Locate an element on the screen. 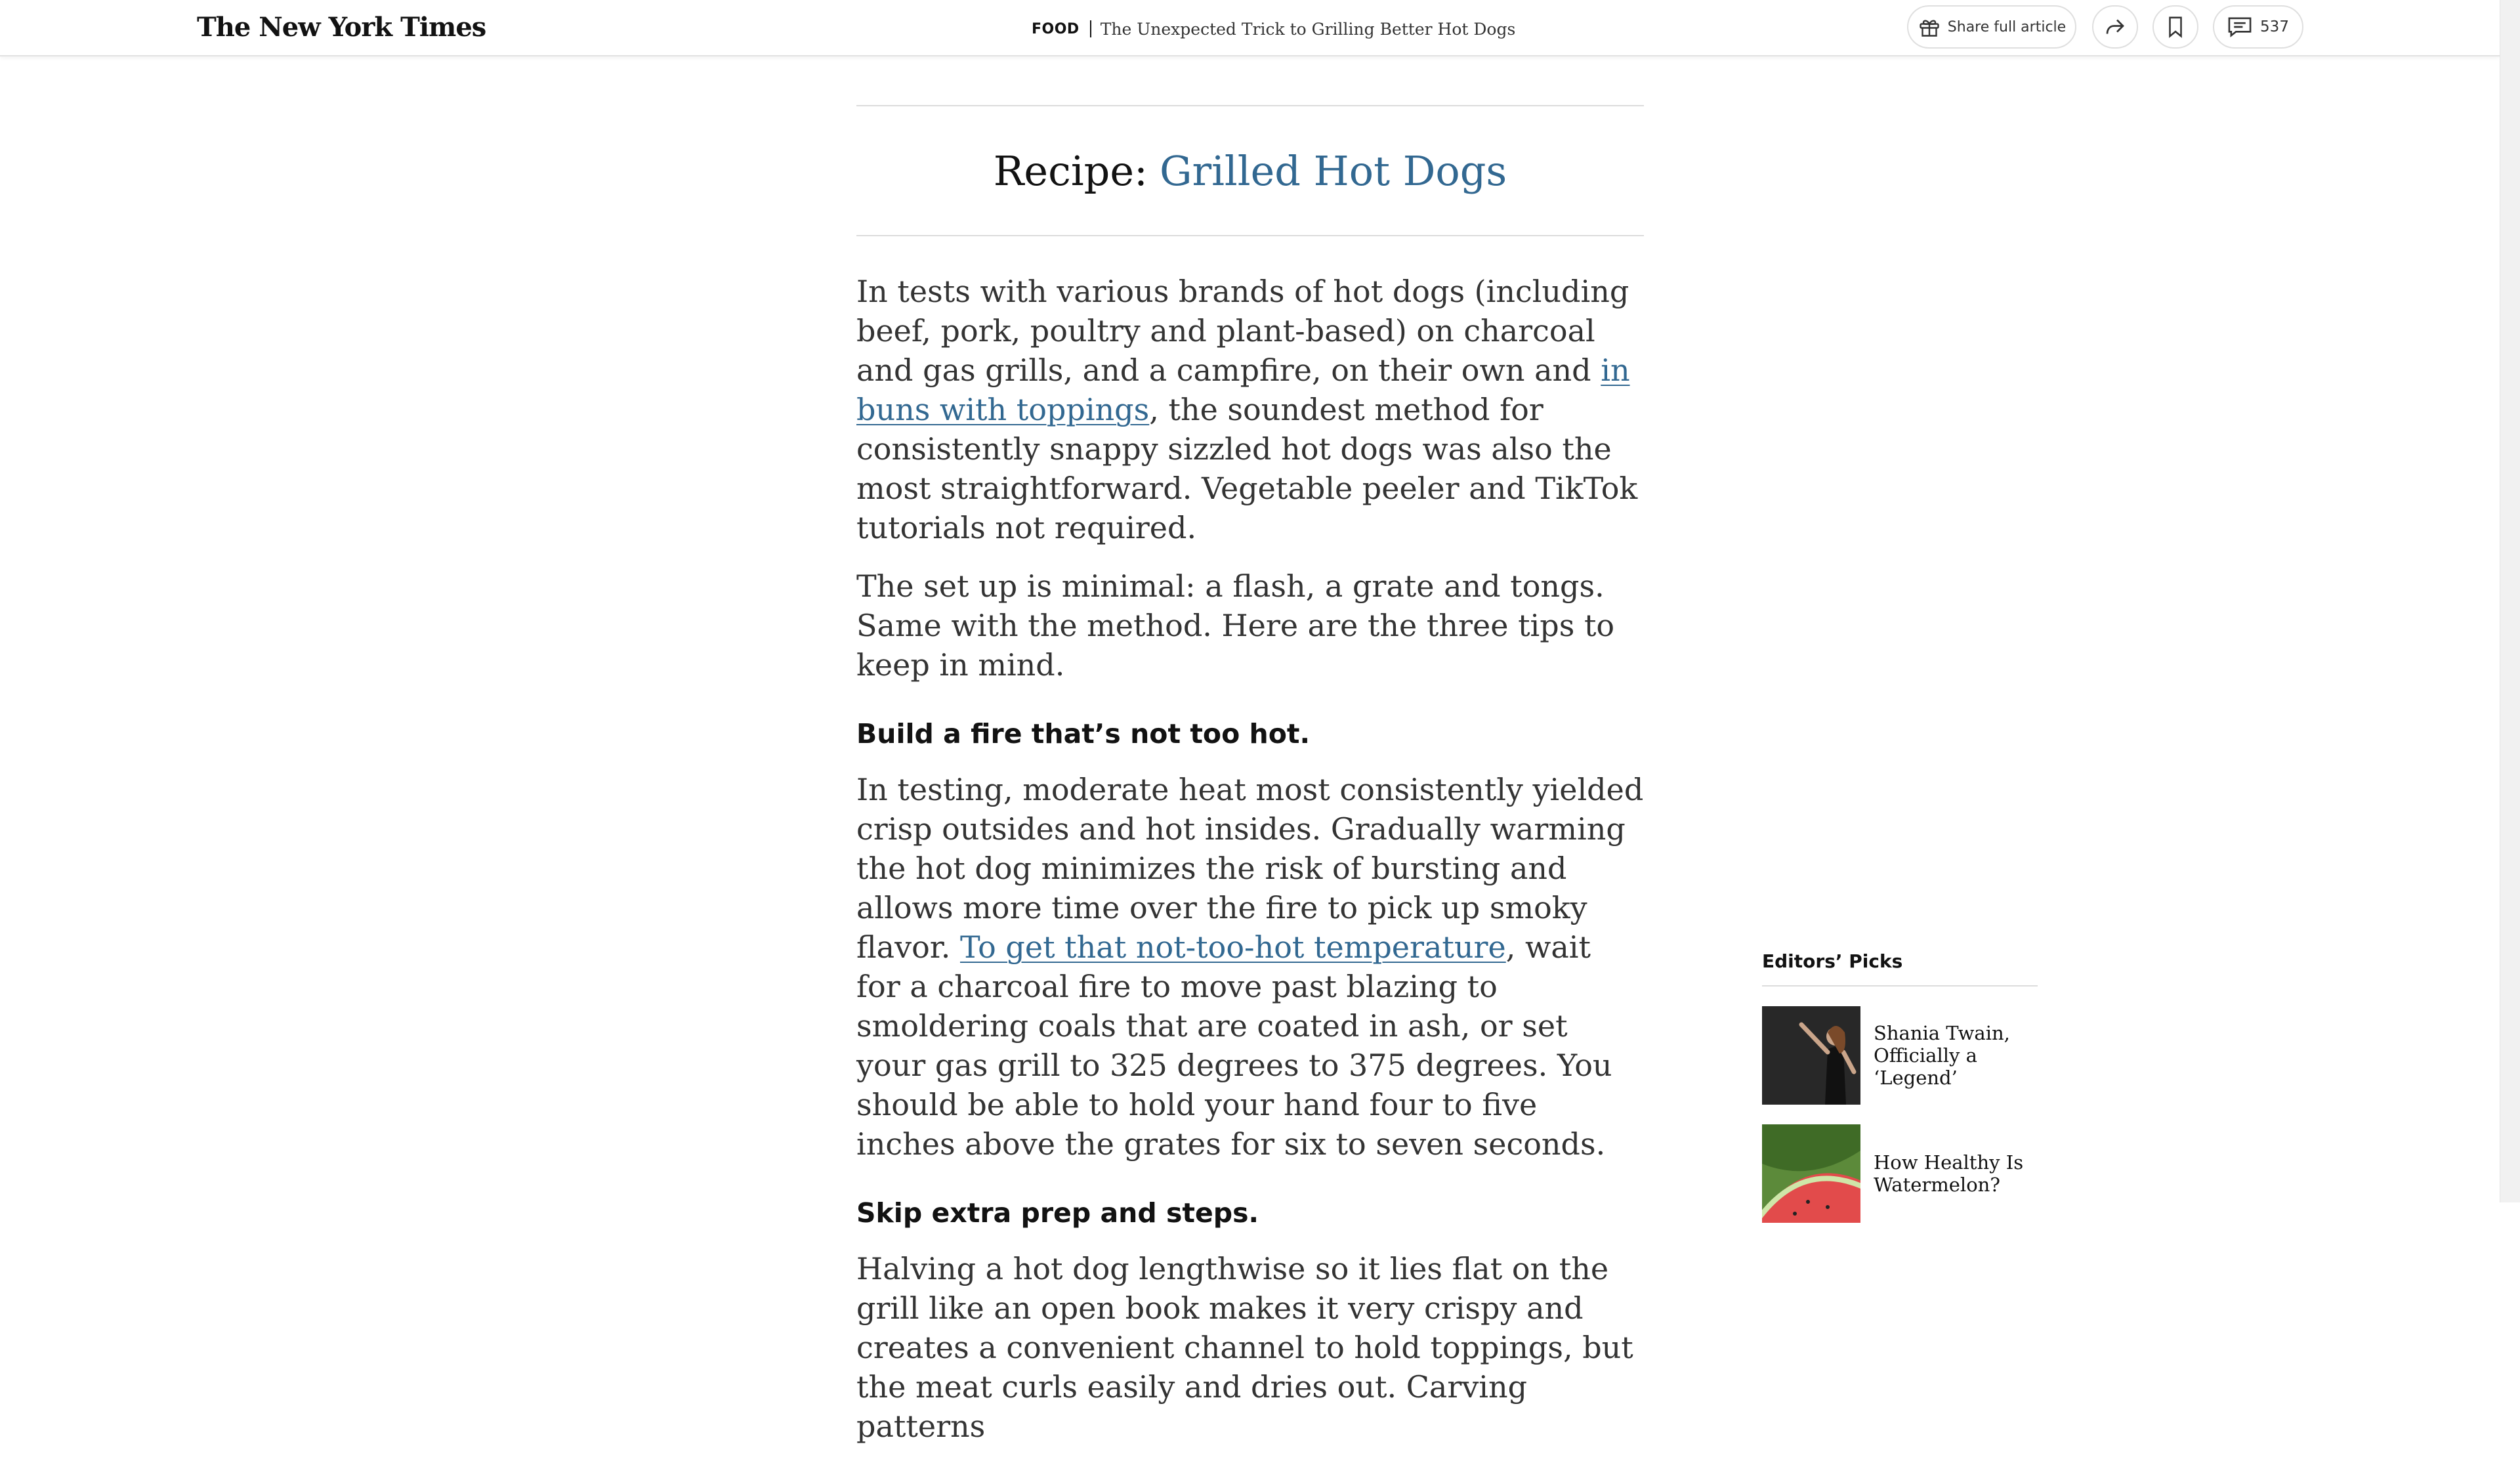 The width and height of the screenshot is (2520, 1465). comment-count: 537 is located at coordinates (2274, 26).